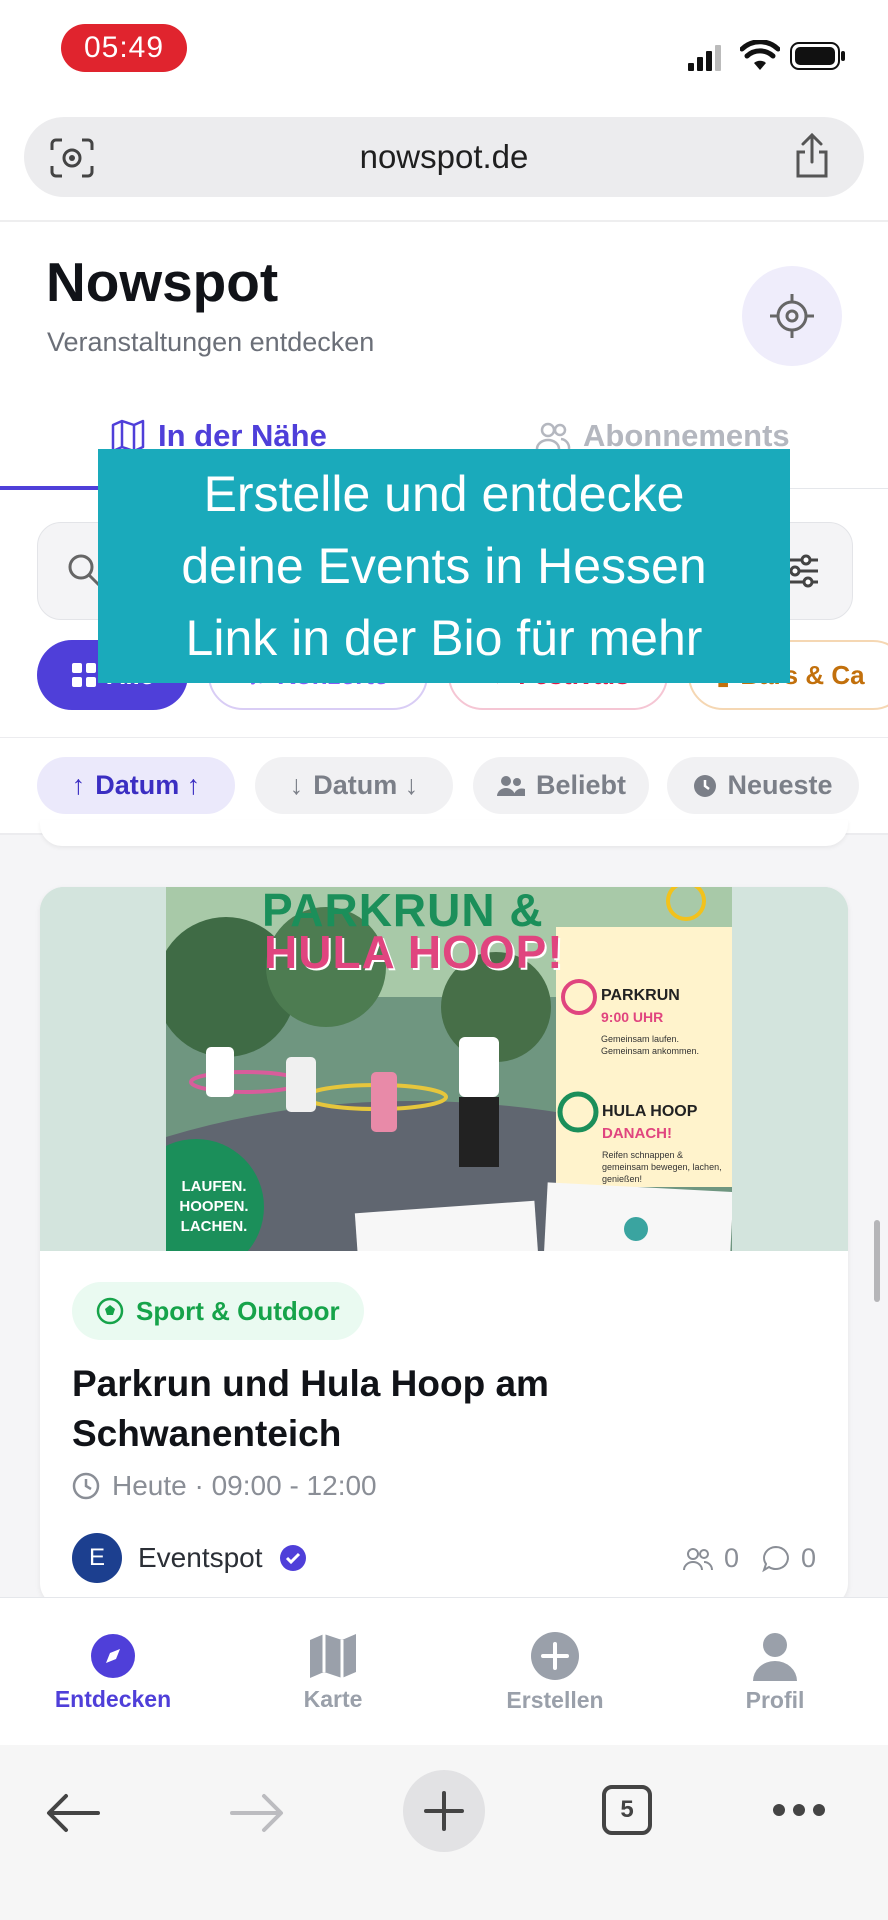 The image size is (888, 1920). I want to click on forward-arrow-icon, so click(258, 1815).